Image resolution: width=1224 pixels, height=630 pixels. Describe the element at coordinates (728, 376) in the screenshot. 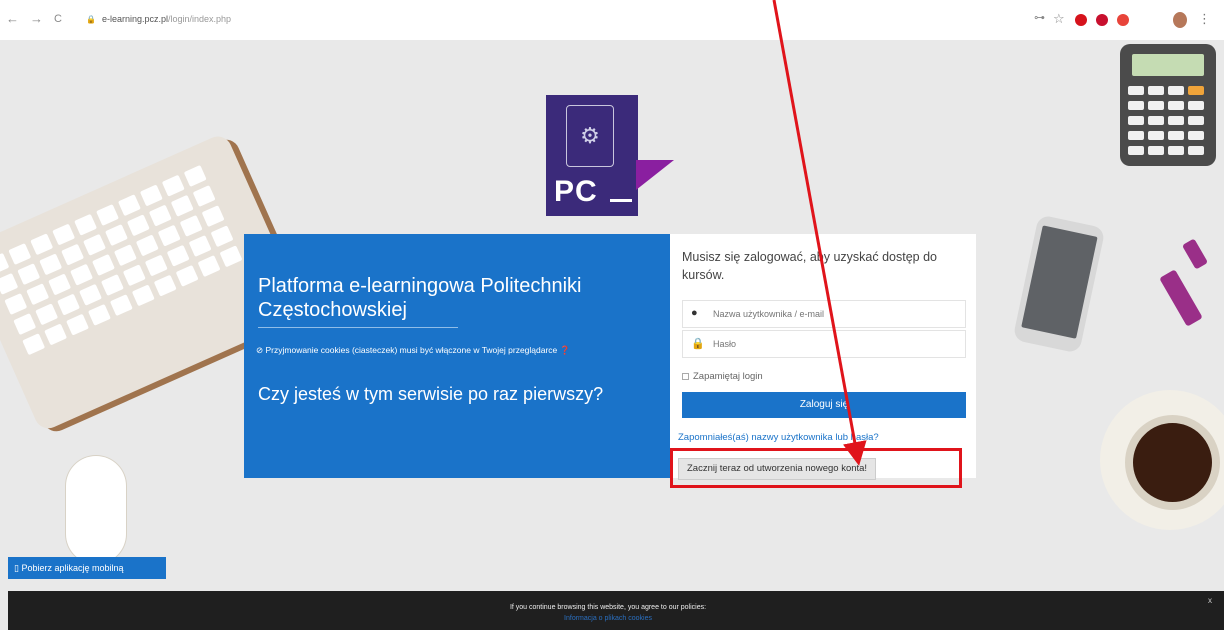

I see `remember-label: Zapamiętaj login` at that location.